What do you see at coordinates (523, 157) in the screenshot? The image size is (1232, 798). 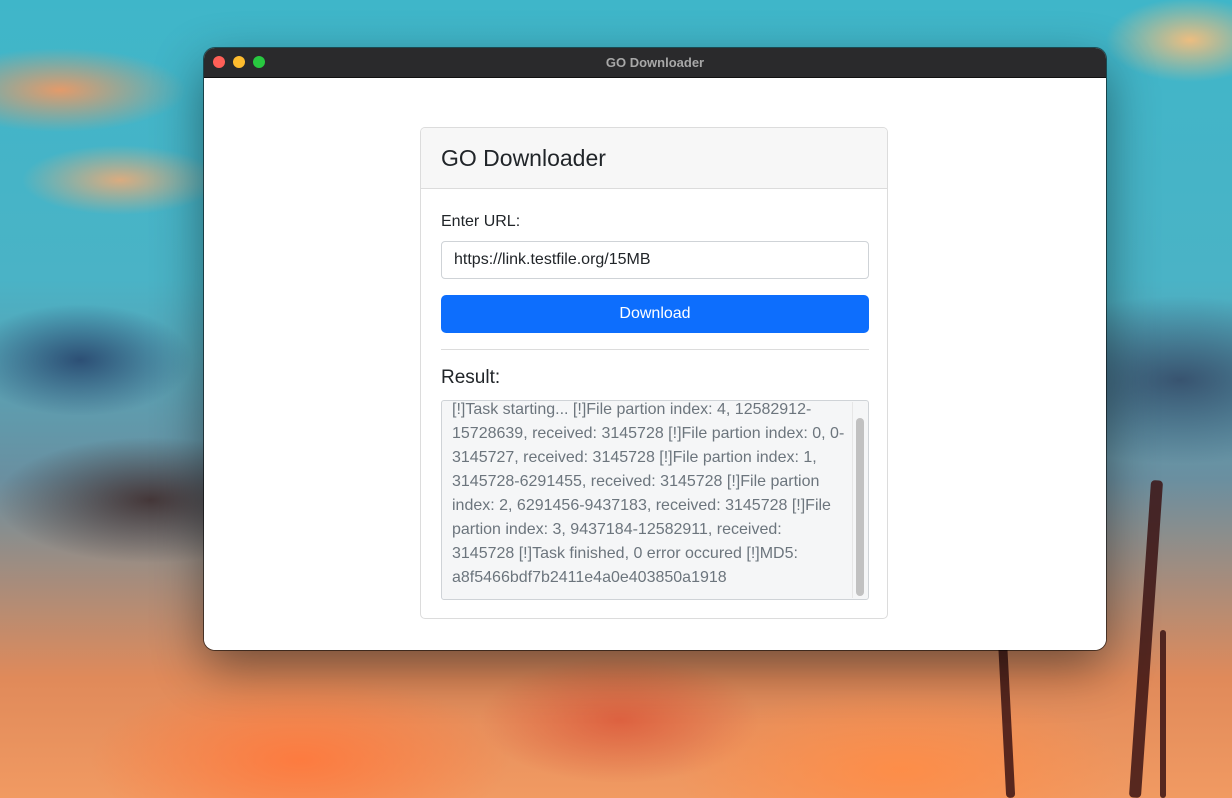 I see `card-title: GO Downloader` at bounding box center [523, 157].